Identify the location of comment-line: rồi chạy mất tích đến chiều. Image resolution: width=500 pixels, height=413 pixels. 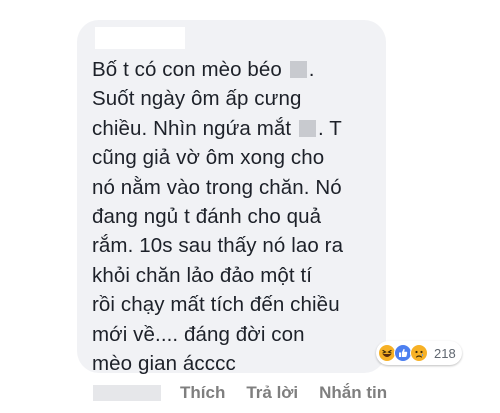
(242, 304).